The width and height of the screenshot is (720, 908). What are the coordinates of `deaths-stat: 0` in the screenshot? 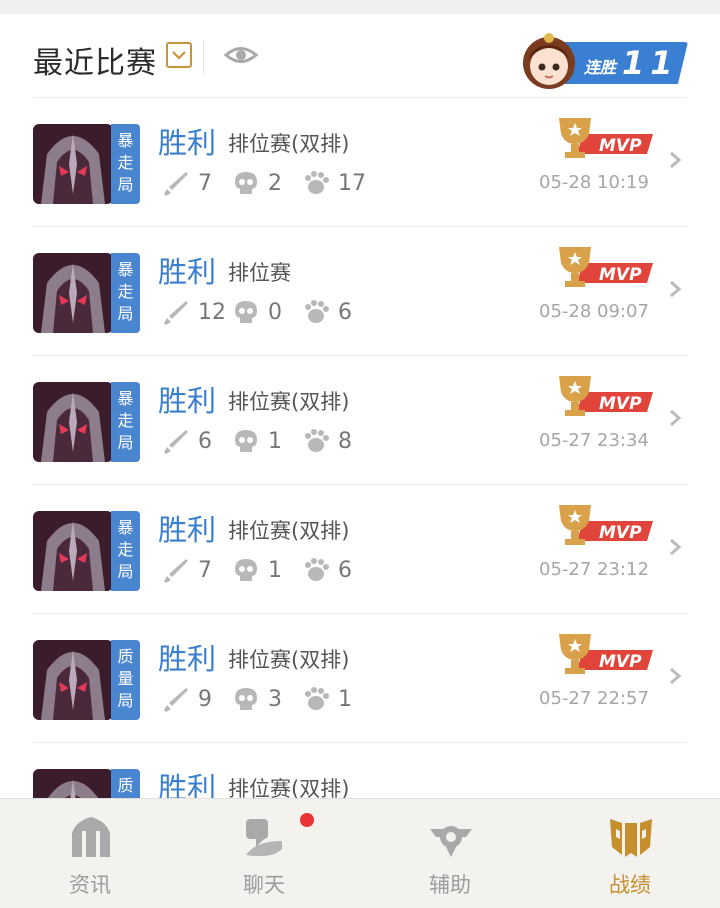 It's located at (257, 312).